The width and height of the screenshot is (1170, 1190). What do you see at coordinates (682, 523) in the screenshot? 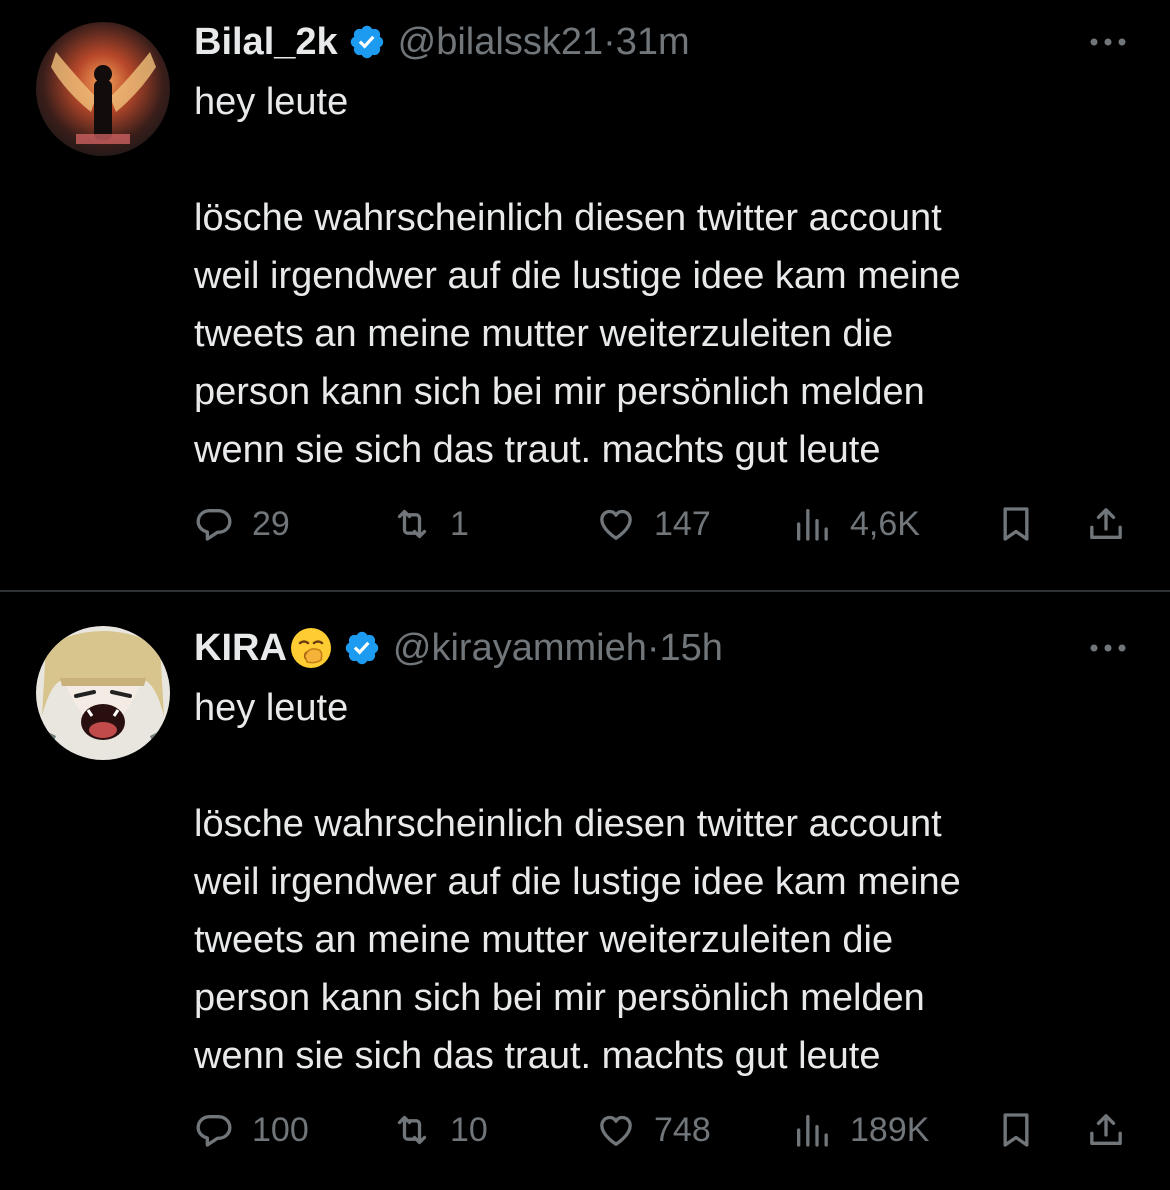
I see `like-count: 147` at bounding box center [682, 523].